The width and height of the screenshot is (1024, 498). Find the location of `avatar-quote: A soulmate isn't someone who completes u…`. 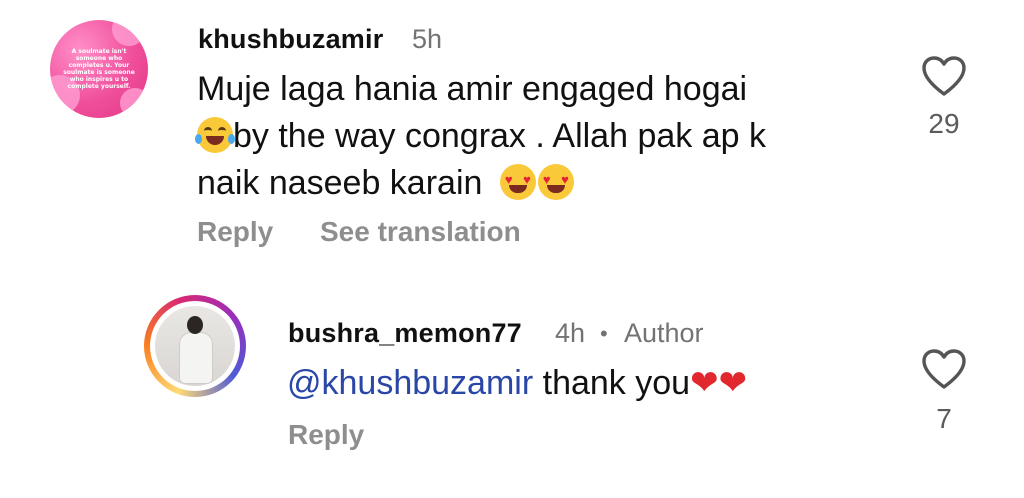

avatar-quote: A soulmate isn't someone who completes u… is located at coordinates (99, 69).